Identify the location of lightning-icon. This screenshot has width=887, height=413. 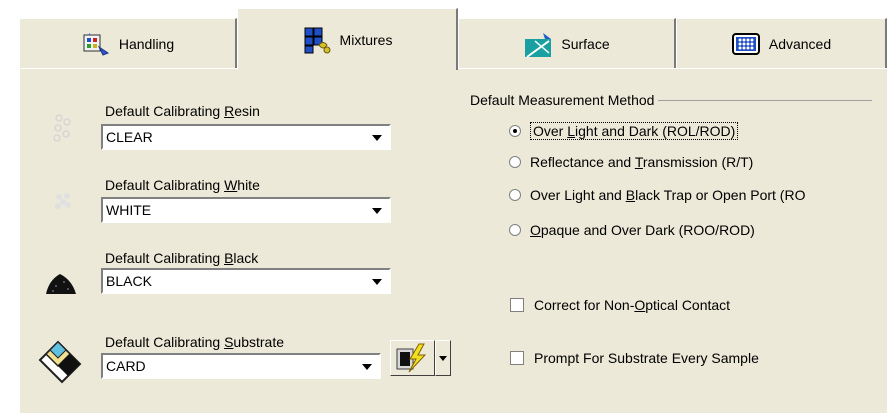
(411, 358).